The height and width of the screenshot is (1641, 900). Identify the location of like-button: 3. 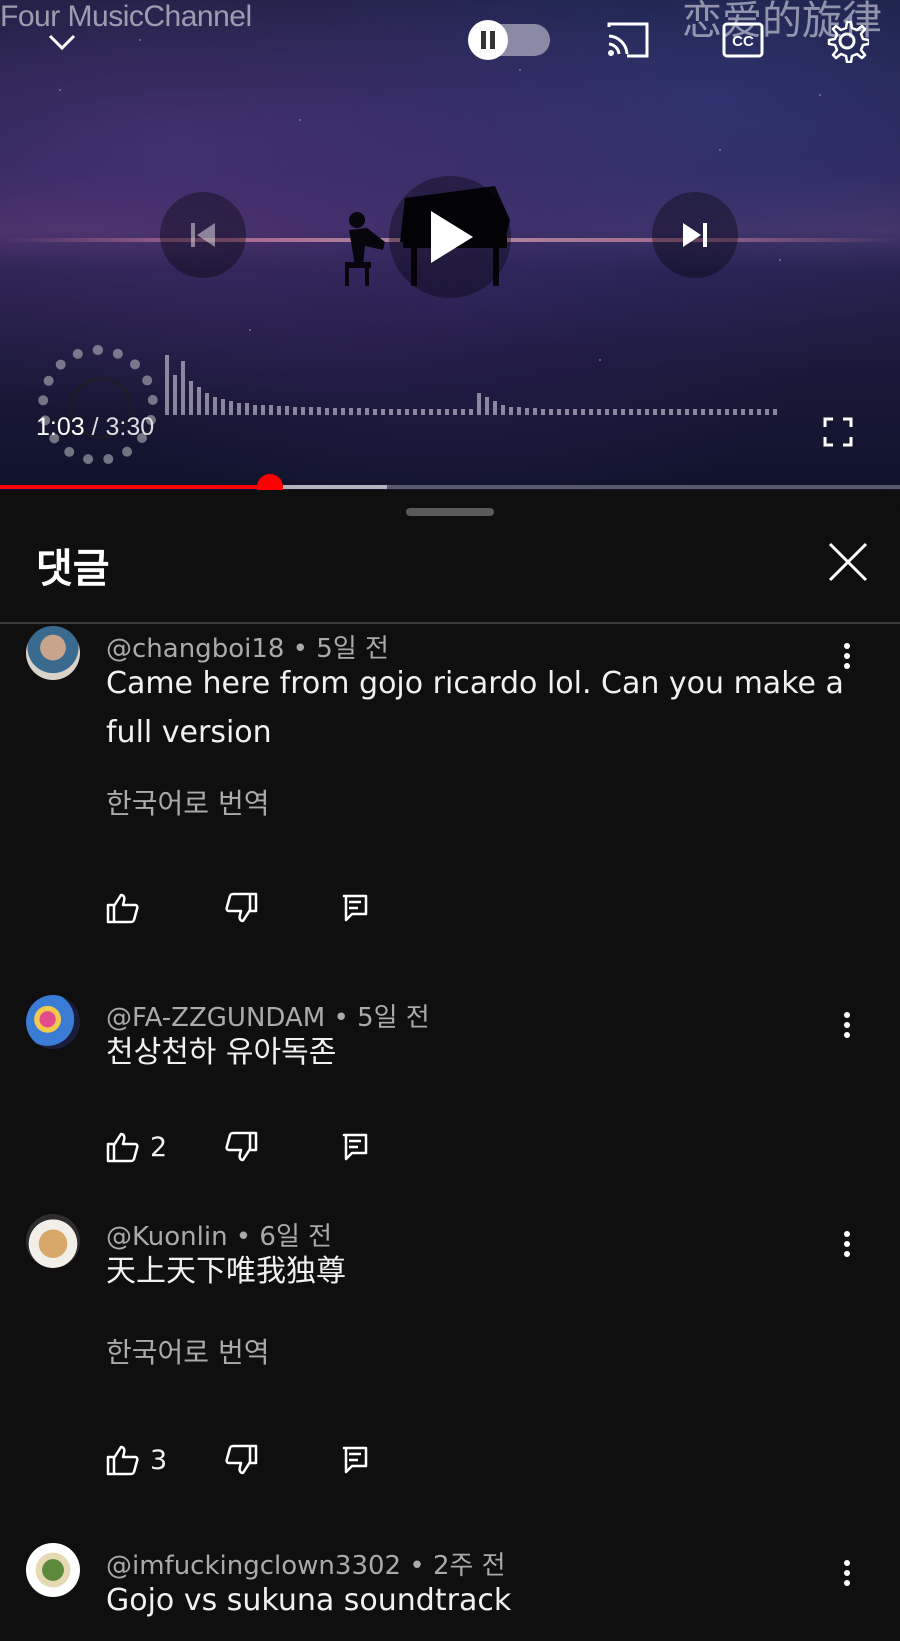
(136, 1460).